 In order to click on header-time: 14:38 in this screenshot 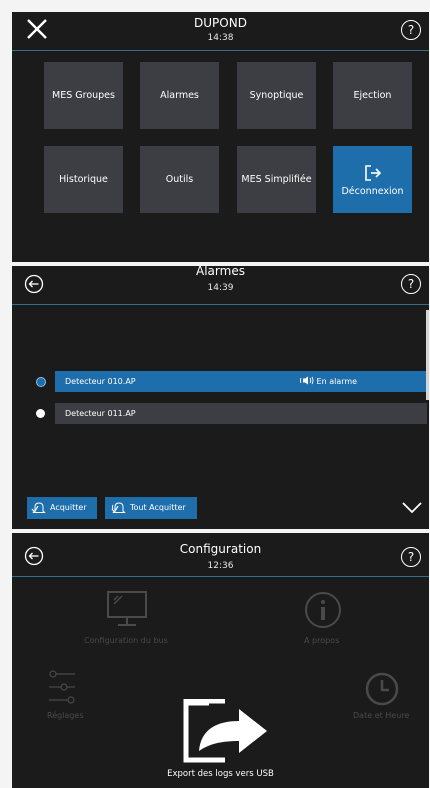, I will do `click(220, 38)`.